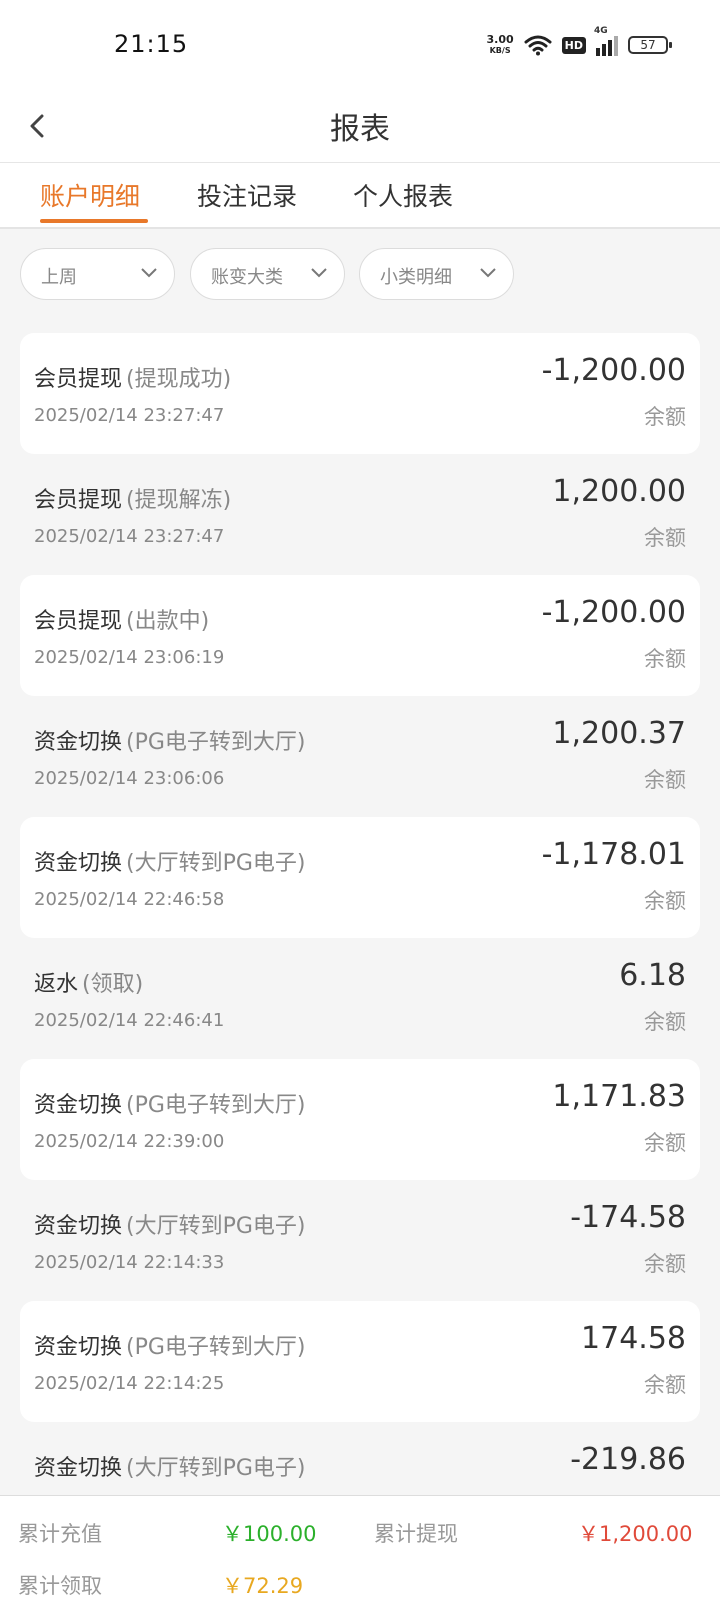  What do you see at coordinates (168, 621) in the screenshot?
I see `record-detail: (出款中)` at bounding box center [168, 621].